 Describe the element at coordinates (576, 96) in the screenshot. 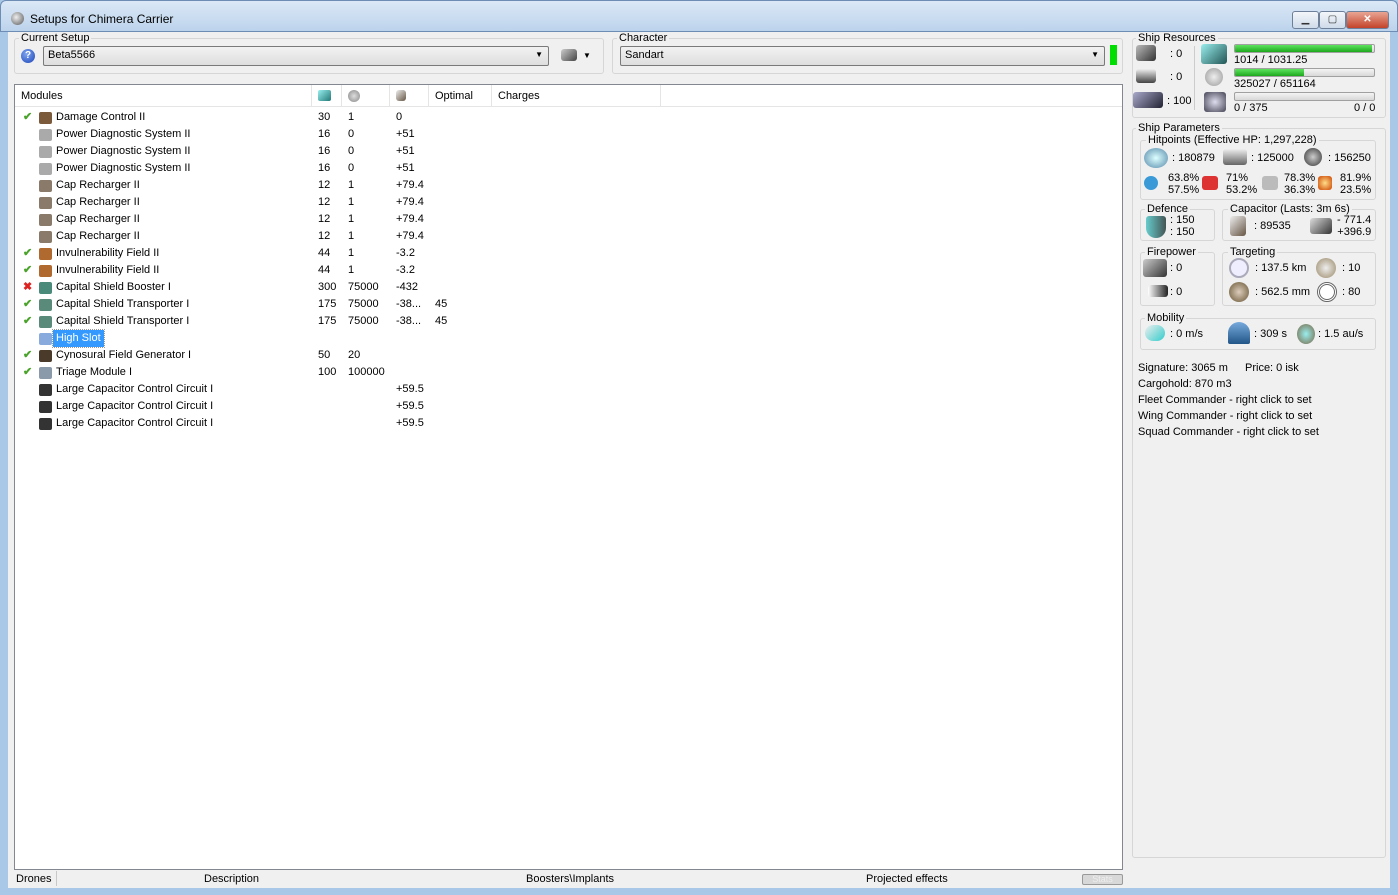

I see `header-charges: Charges` at that location.